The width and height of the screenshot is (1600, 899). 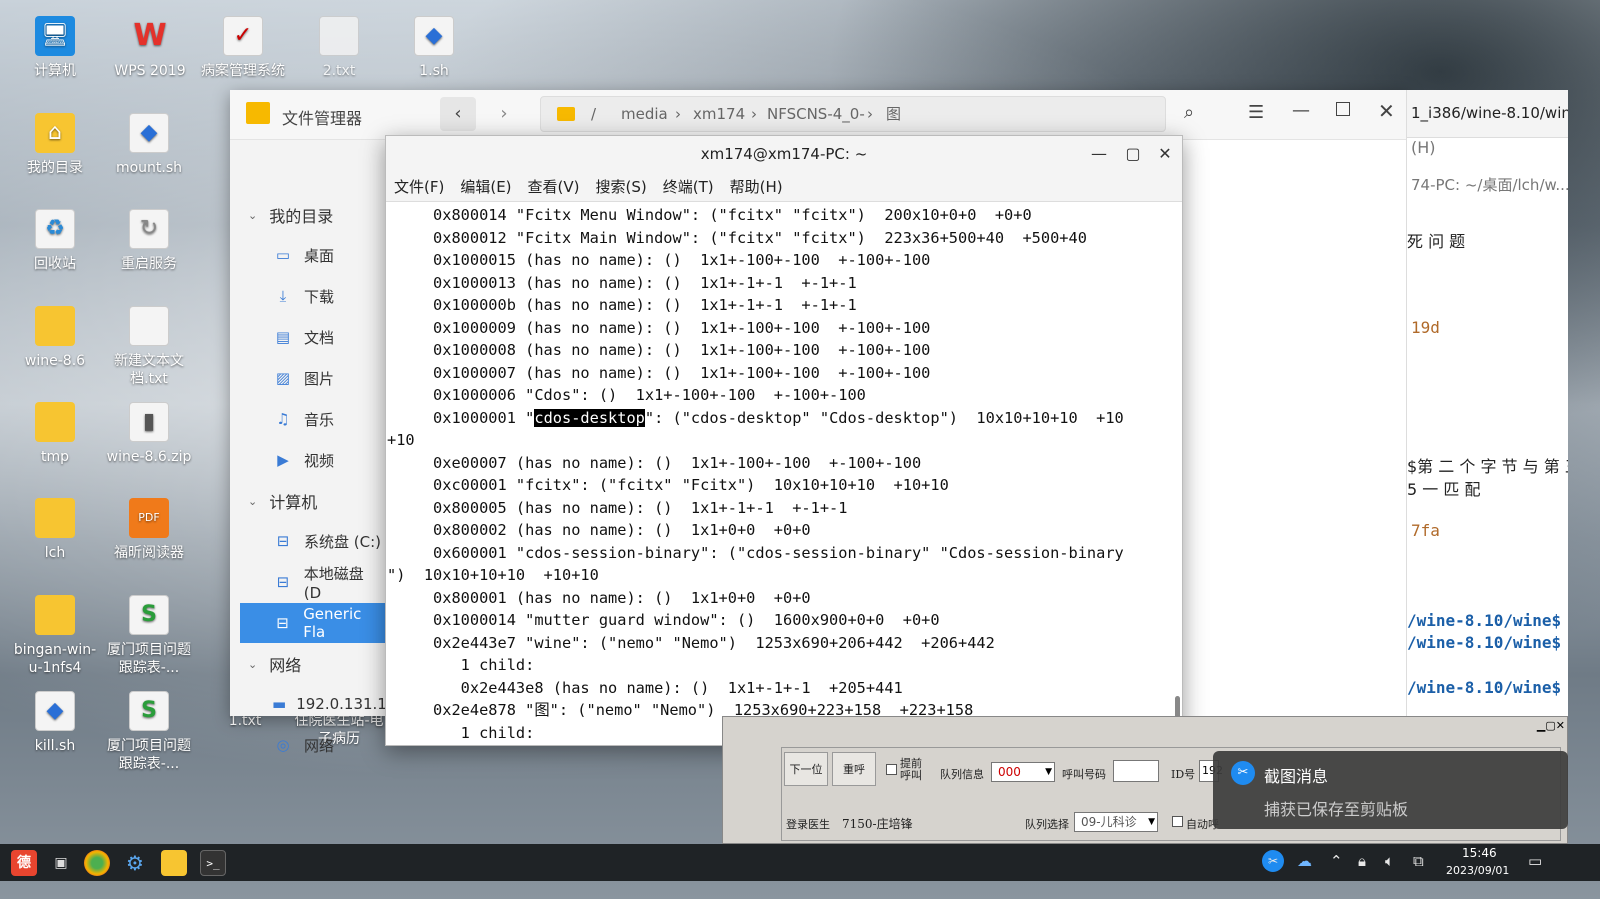 What do you see at coordinates (307, 337) in the screenshot?
I see `sidebar-item-documents: ▤ 文档` at bounding box center [307, 337].